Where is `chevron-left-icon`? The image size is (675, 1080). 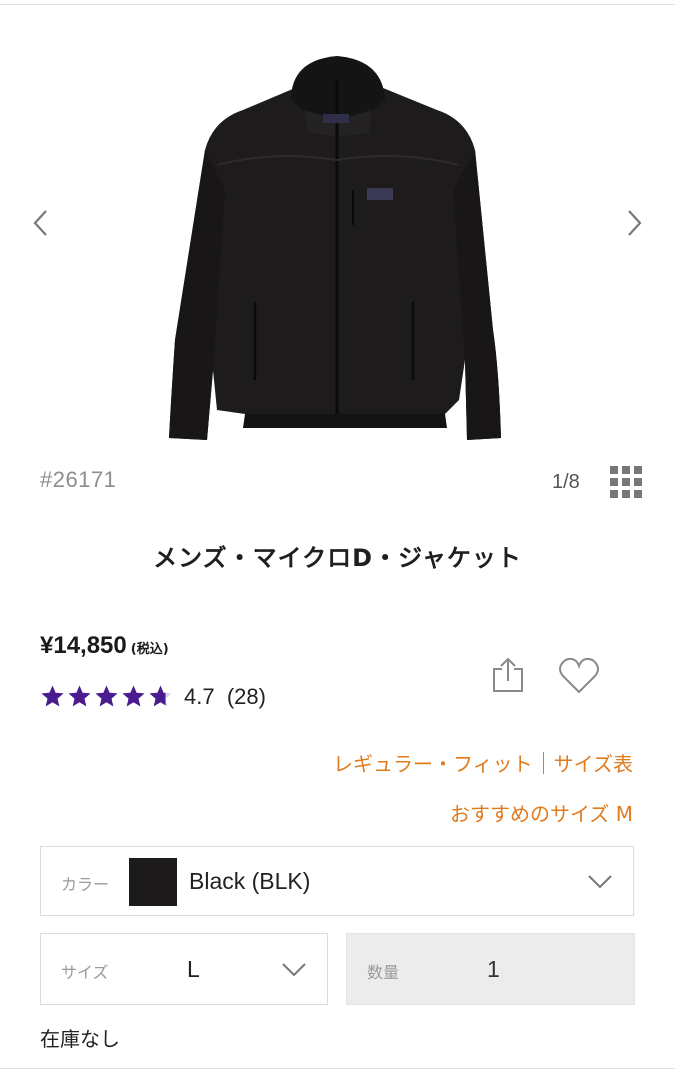
chevron-left-icon is located at coordinates (40, 223).